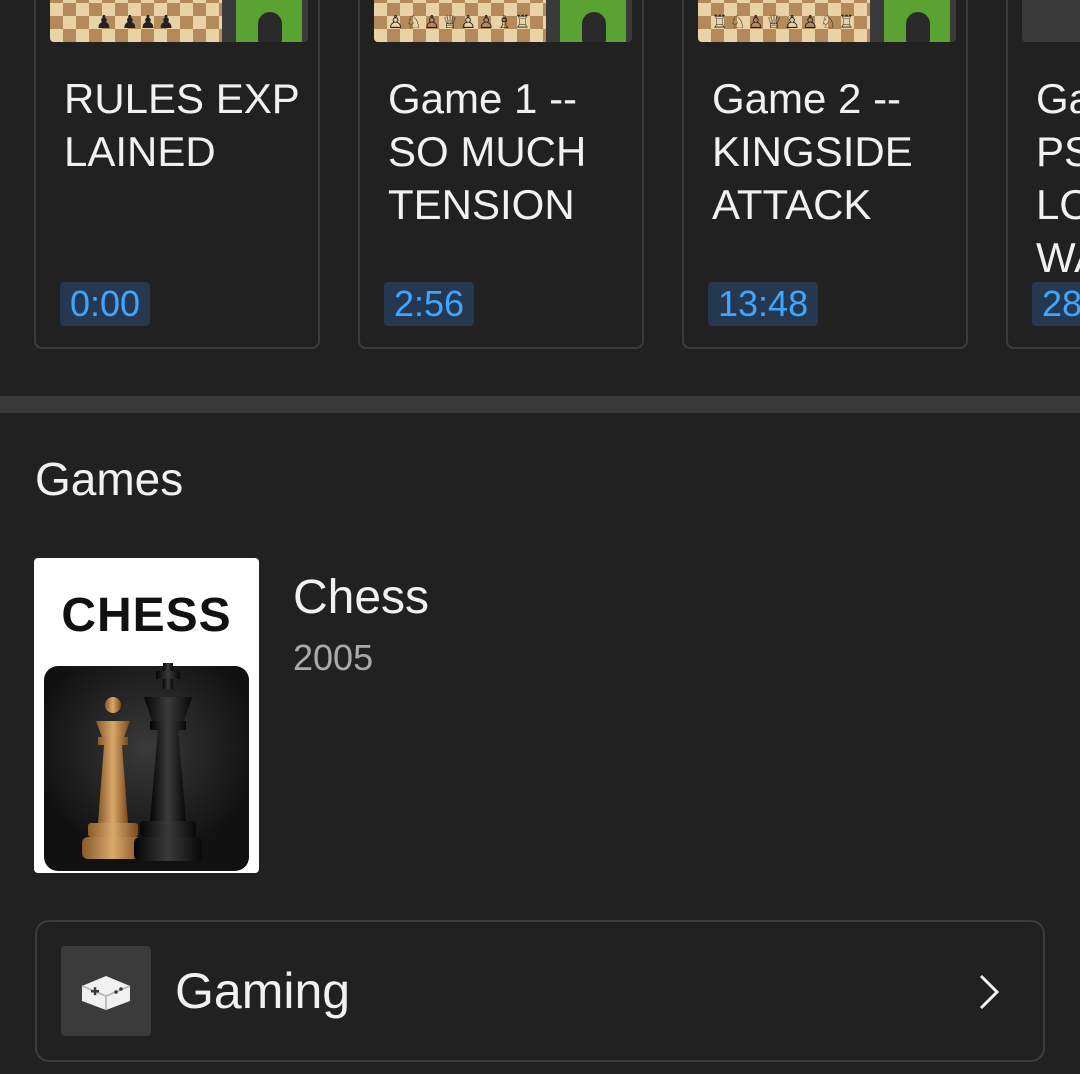 The width and height of the screenshot is (1080, 1074). Describe the element at coordinates (429, 304) in the screenshot. I see `chapter-timestamp: 2:56` at that location.